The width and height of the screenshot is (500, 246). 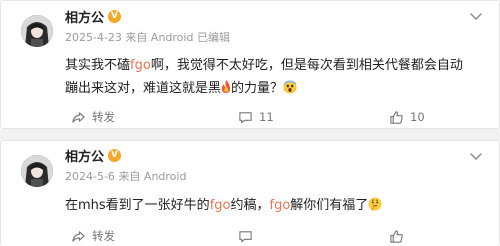 What do you see at coordinates (417, 117) in the screenshot?
I see `like-count: 10` at bounding box center [417, 117].